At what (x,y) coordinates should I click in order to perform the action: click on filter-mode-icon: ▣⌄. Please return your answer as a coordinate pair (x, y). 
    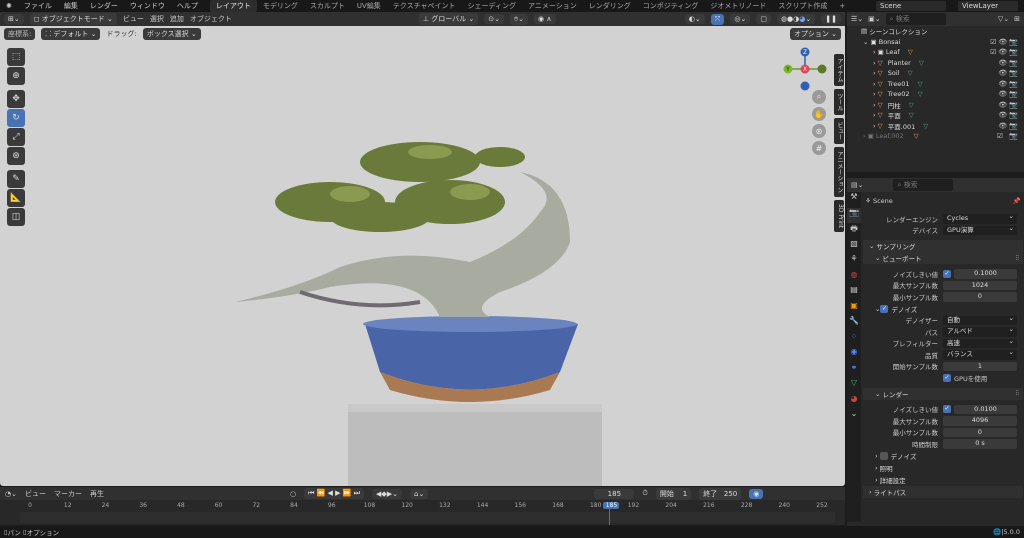
    Looking at the image, I should click on (874, 19).